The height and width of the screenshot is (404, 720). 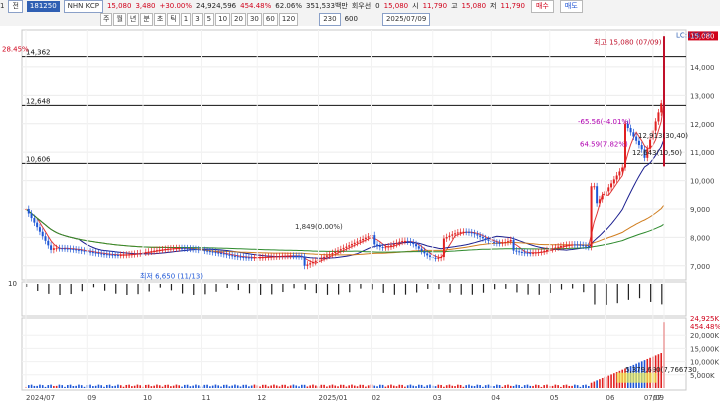 What do you see at coordinates (12, 284) in the screenshot?
I see `indicator-label: 10` at bounding box center [12, 284].